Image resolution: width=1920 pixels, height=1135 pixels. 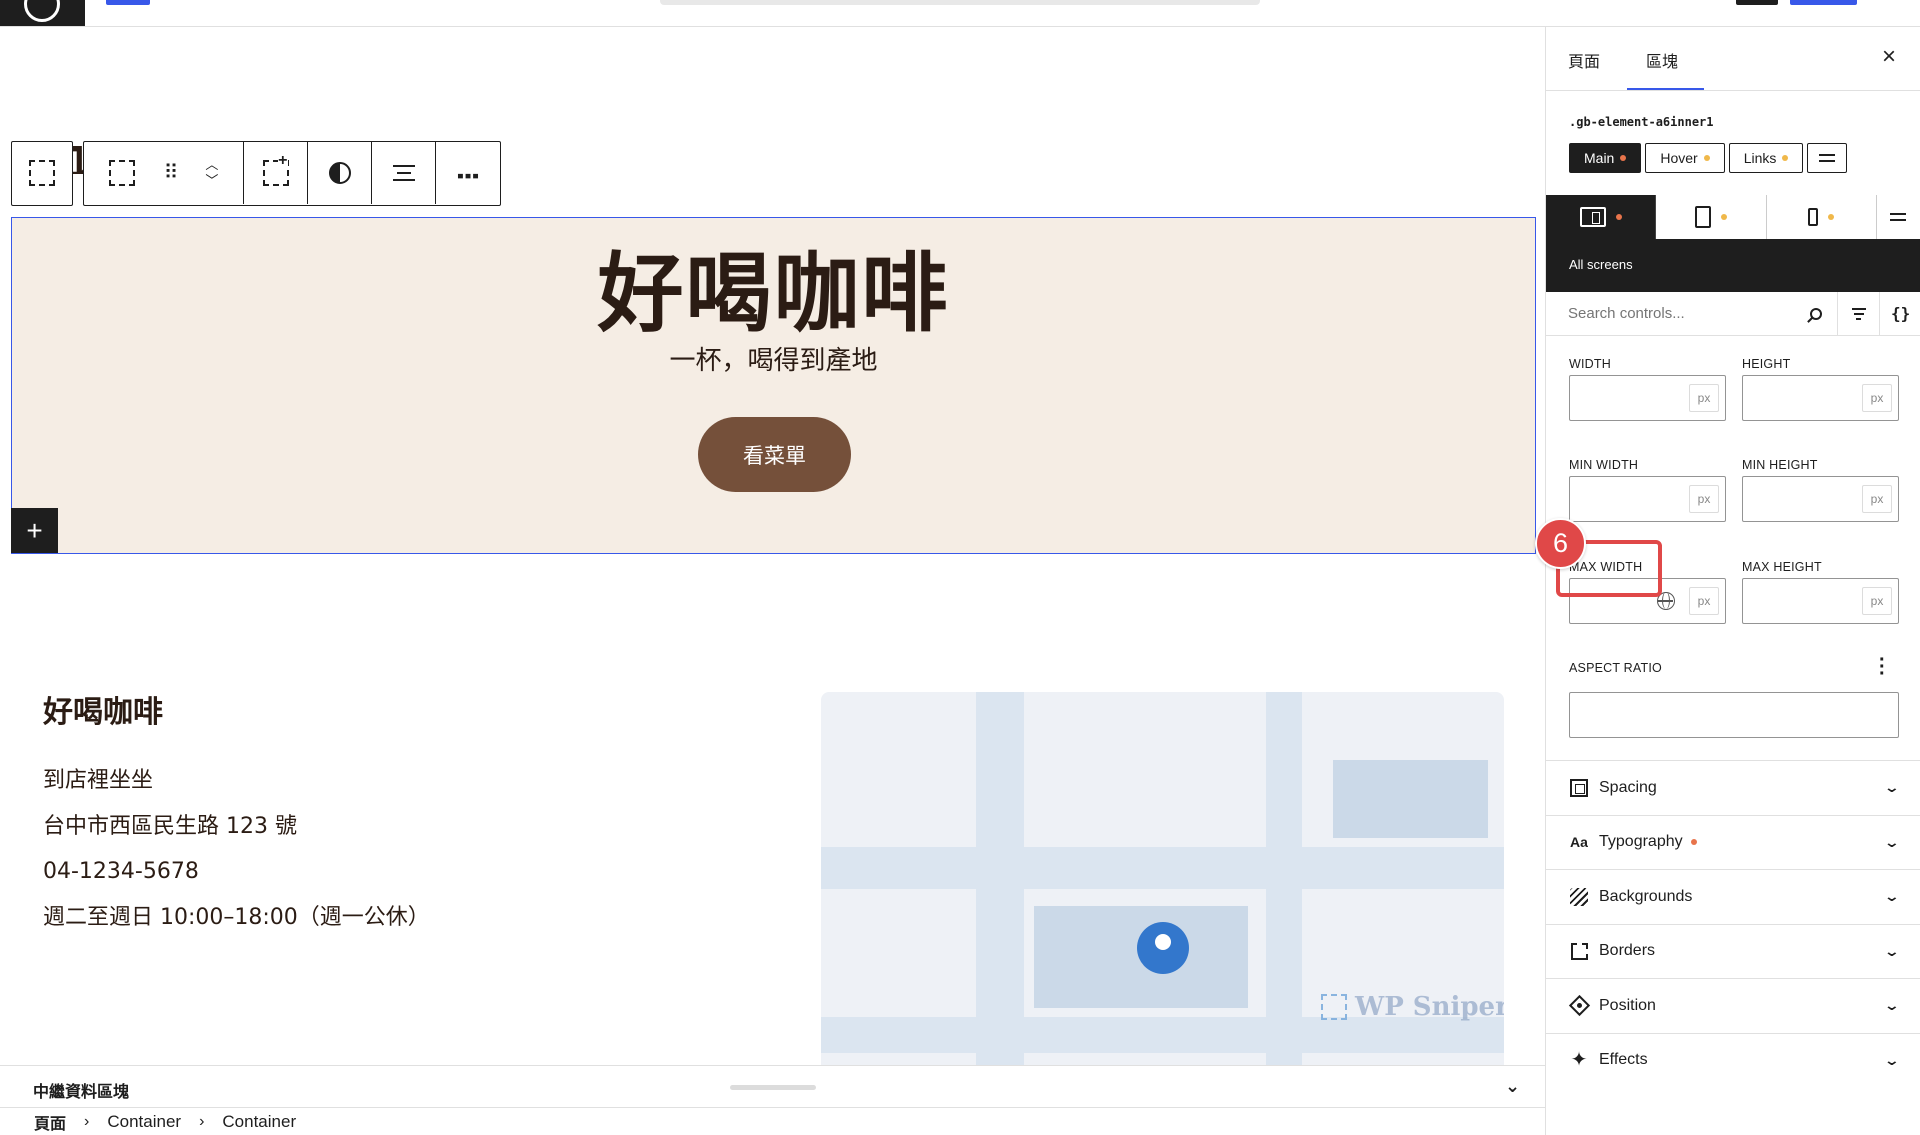 I want to click on height-input, so click(x=1800, y=398).